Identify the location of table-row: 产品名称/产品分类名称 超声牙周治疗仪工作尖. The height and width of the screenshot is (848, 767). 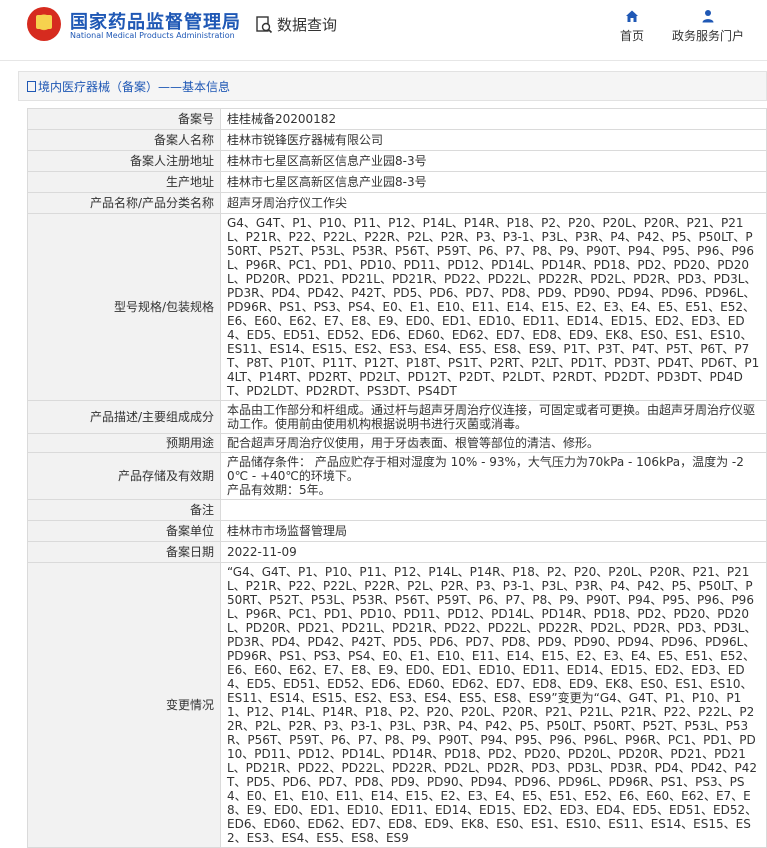
(397, 203).